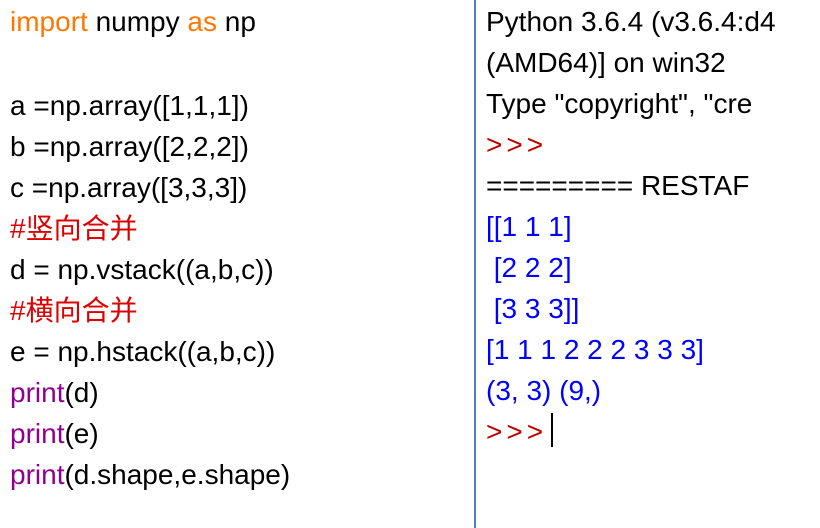  Describe the element at coordinates (129, 187) in the screenshot. I see `code-line-c: c =np.array([3,3,3])` at that location.